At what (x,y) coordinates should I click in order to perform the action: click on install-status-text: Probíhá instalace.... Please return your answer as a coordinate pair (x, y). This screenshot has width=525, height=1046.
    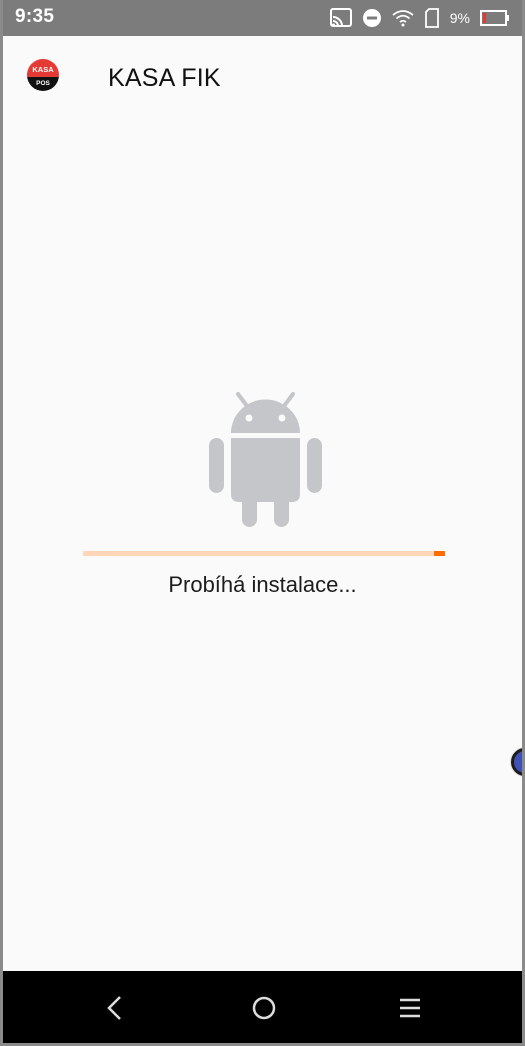
    Looking at the image, I should click on (262, 584).